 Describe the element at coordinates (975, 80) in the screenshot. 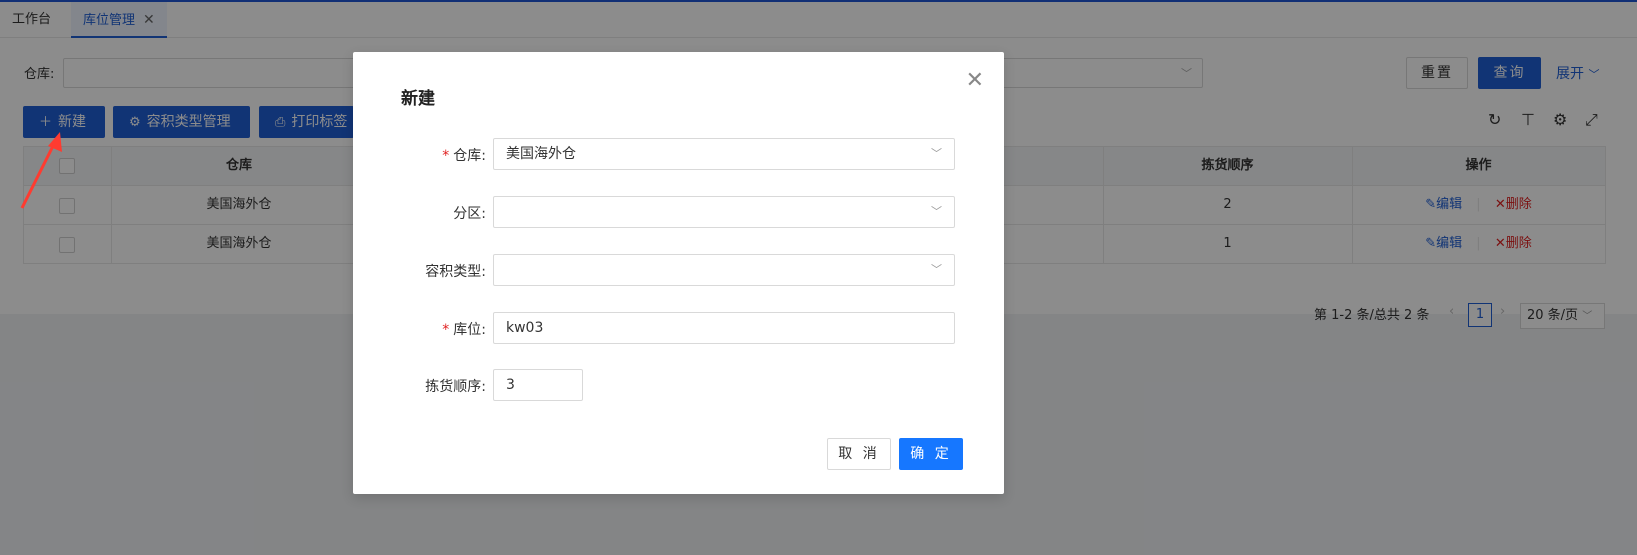

I see `close-icon: ✕` at that location.